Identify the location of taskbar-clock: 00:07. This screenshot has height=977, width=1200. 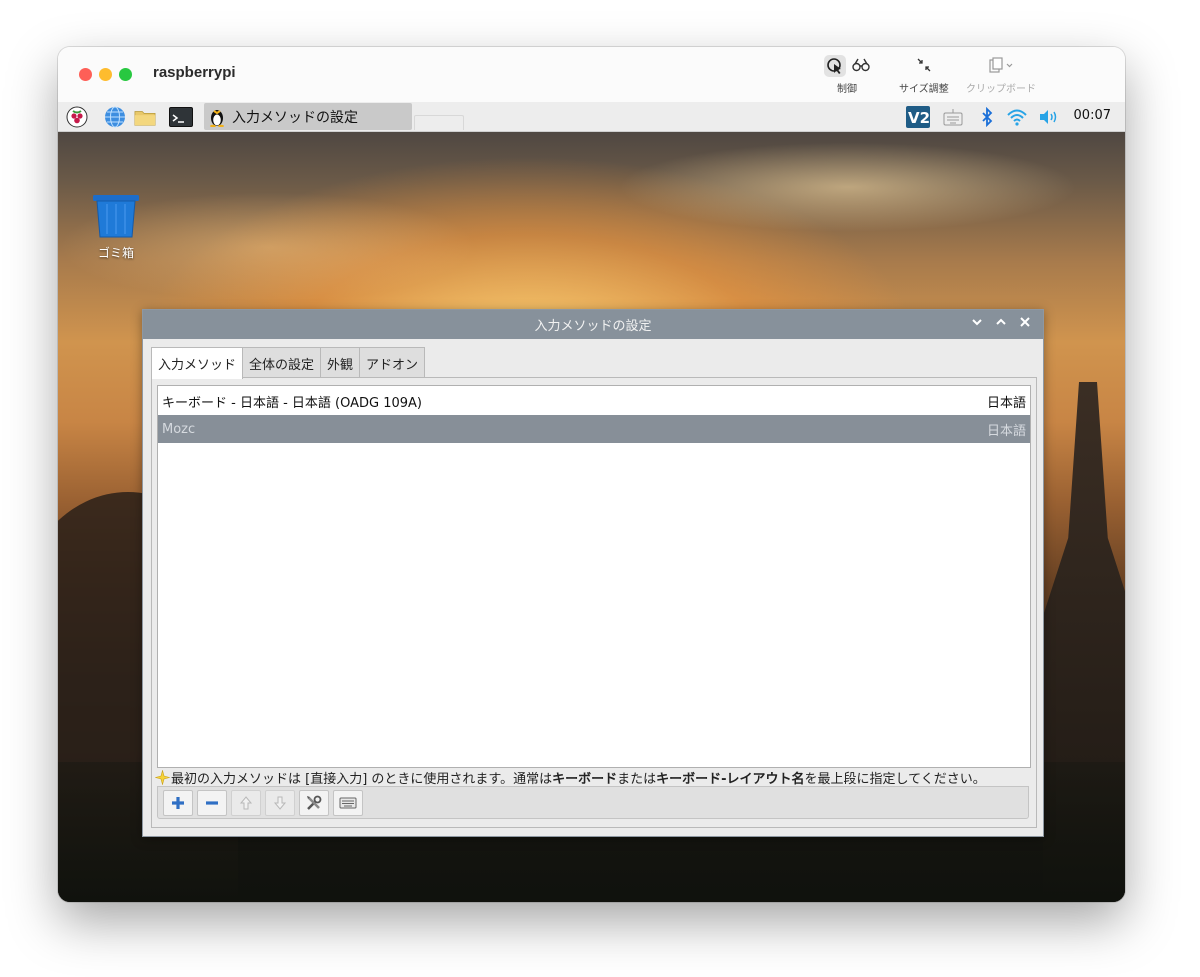
(1092, 115).